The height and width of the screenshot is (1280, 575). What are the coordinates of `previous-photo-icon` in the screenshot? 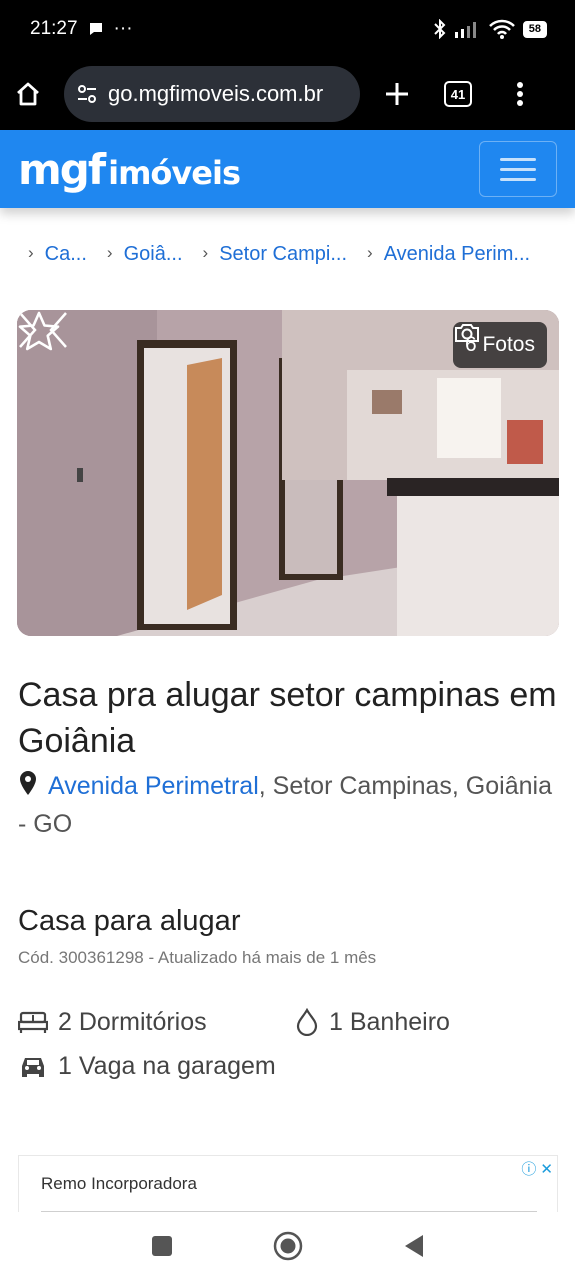 It's located at (58, 330).